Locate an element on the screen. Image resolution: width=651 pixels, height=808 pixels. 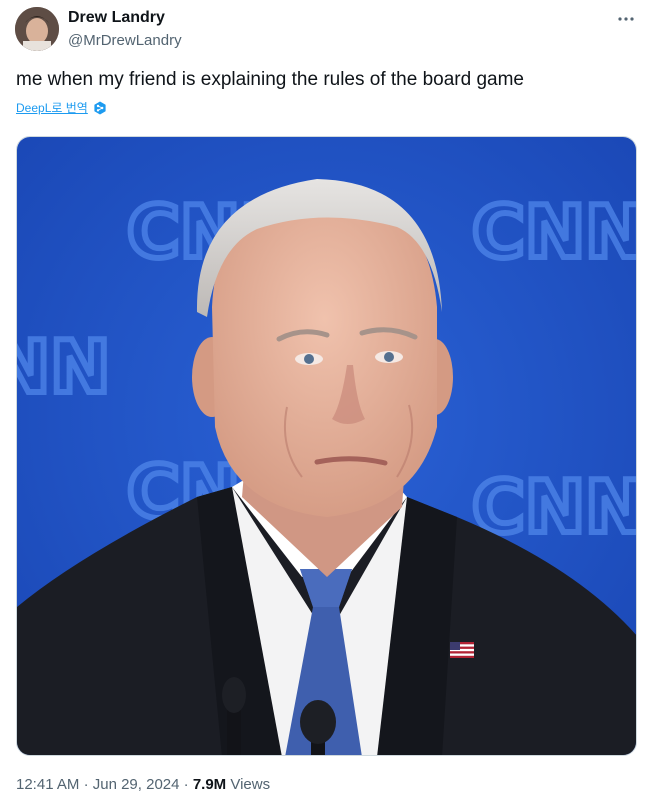
more-options-button is located at coordinates (626, 19).